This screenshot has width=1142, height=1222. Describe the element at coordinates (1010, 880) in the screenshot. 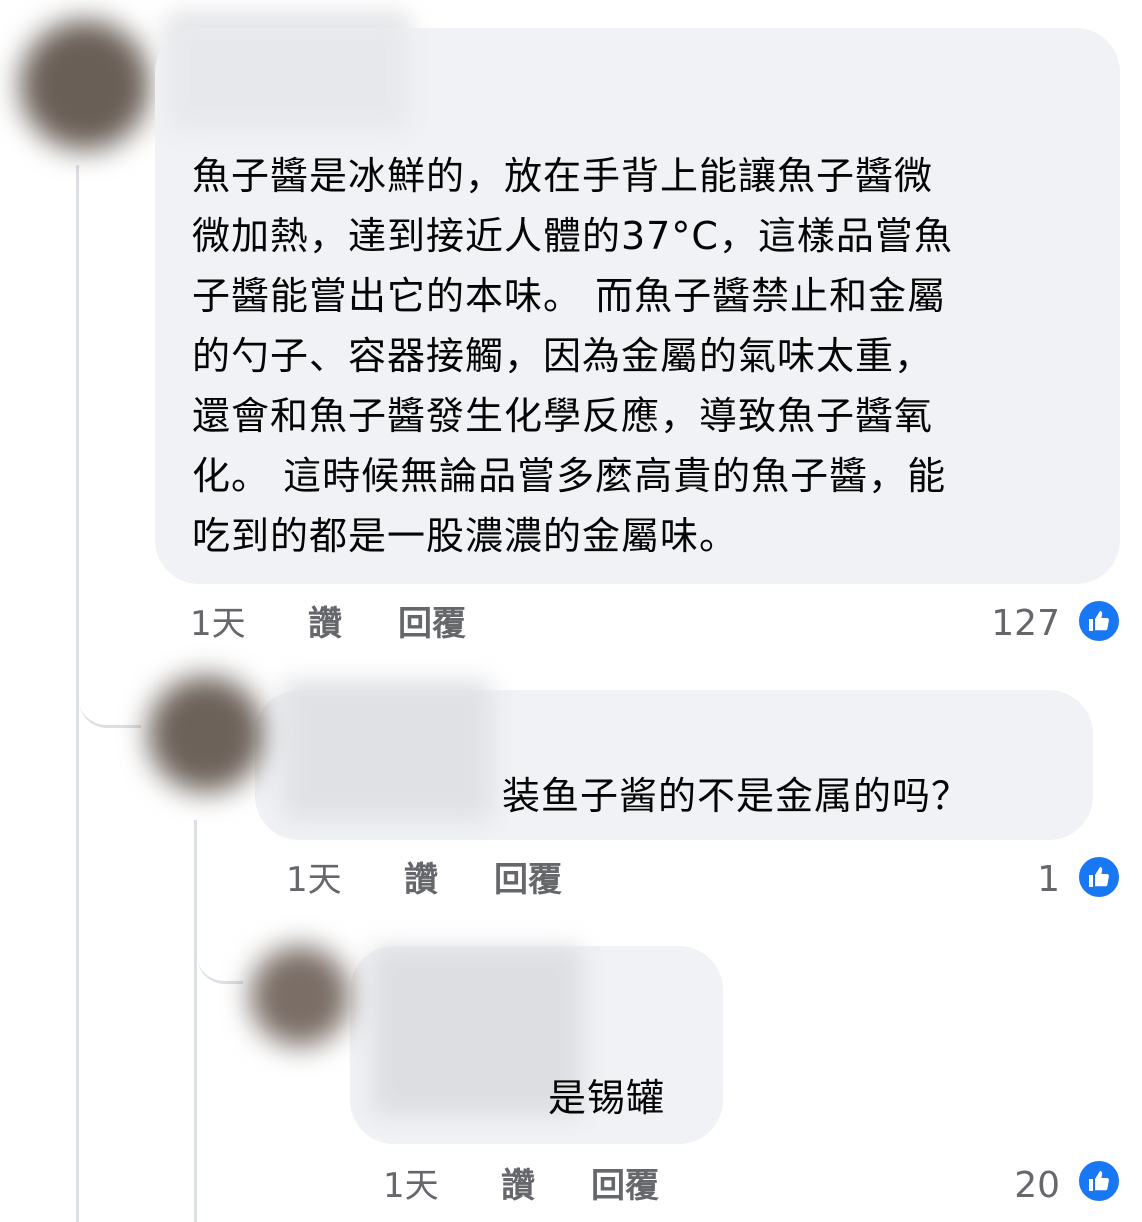

I see `reaction-count: 1` at that location.